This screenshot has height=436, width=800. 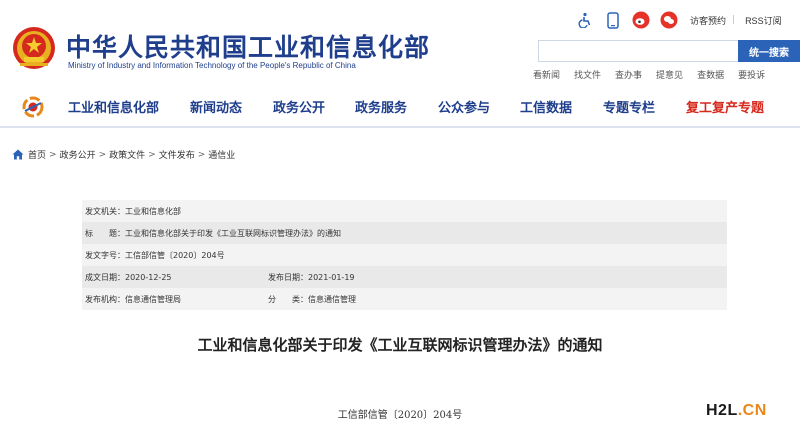 I want to click on watermark-part: .CN, so click(x=752, y=410).